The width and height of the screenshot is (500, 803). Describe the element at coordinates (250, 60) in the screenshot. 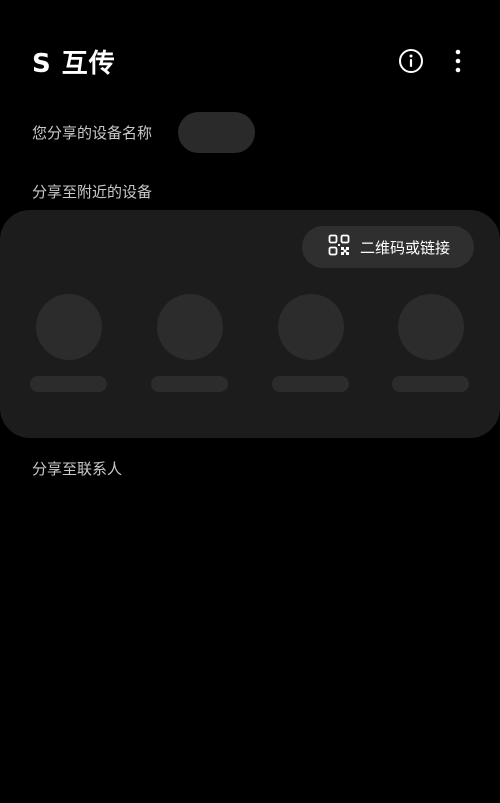

I see `app-header: S 互传` at that location.